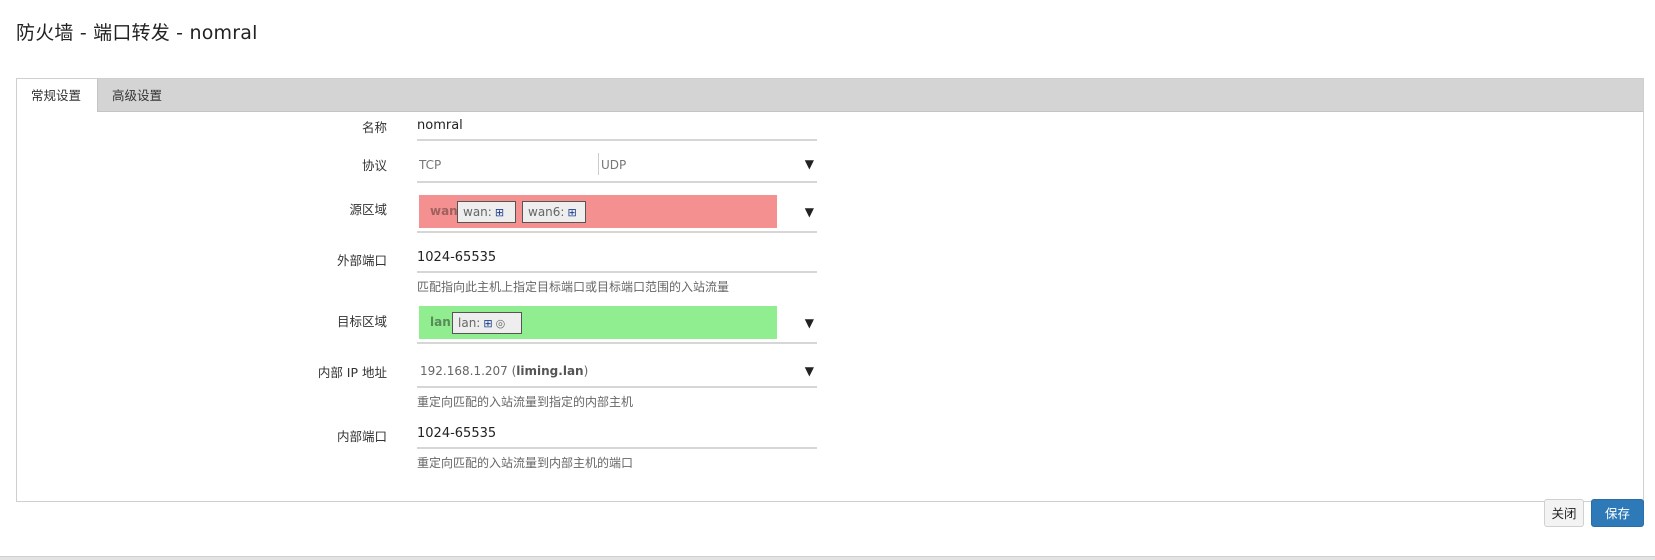 This screenshot has height=560, width=1655. Describe the element at coordinates (374, 165) in the screenshot. I see `protocol-label: 协议` at that location.